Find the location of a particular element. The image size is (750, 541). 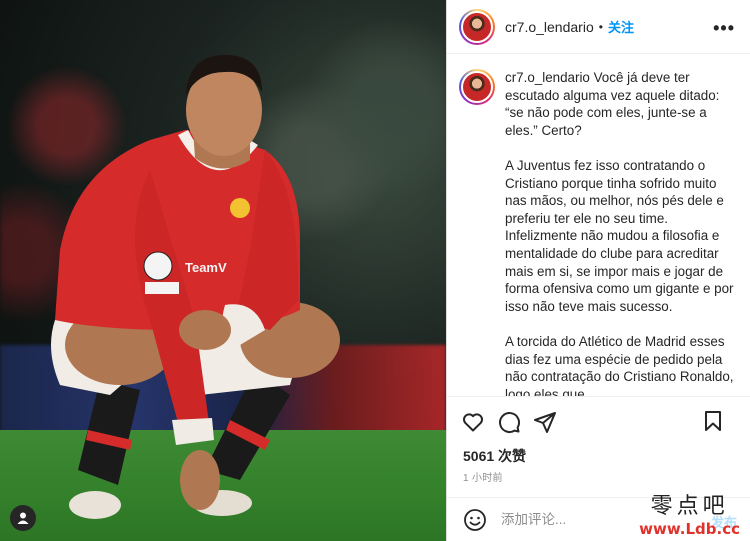

header-username: cr7.o_lendario is located at coordinates (549, 27).